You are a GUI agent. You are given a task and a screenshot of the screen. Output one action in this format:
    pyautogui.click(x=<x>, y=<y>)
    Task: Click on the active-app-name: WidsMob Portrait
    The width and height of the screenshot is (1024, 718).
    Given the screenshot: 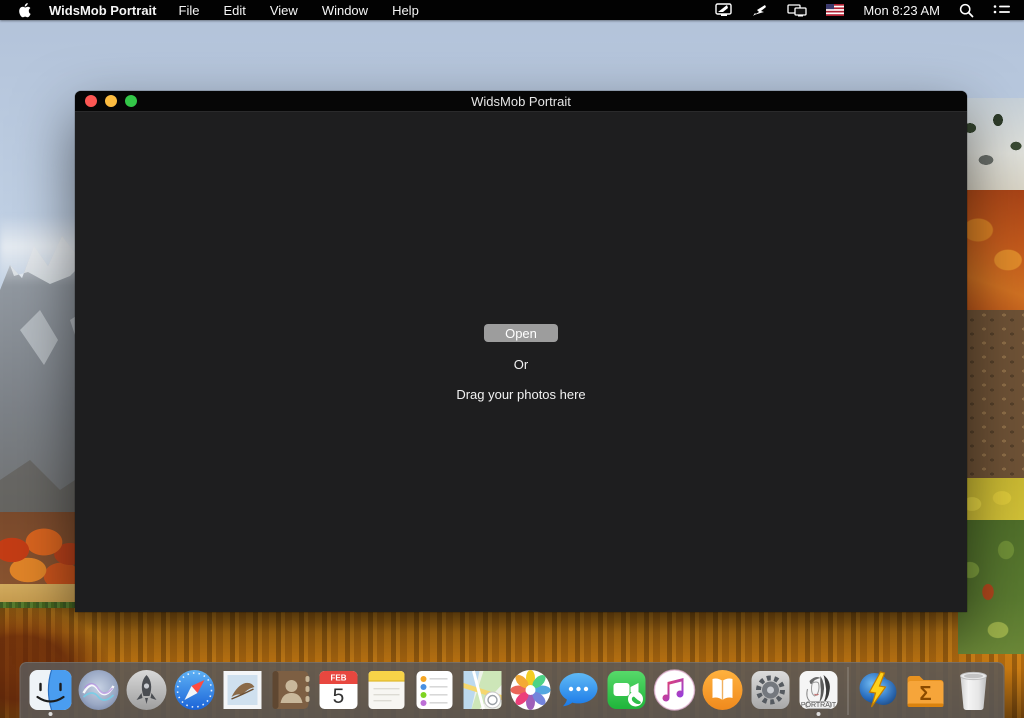 What is the action you would take?
    pyautogui.click(x=103, y=10)
    